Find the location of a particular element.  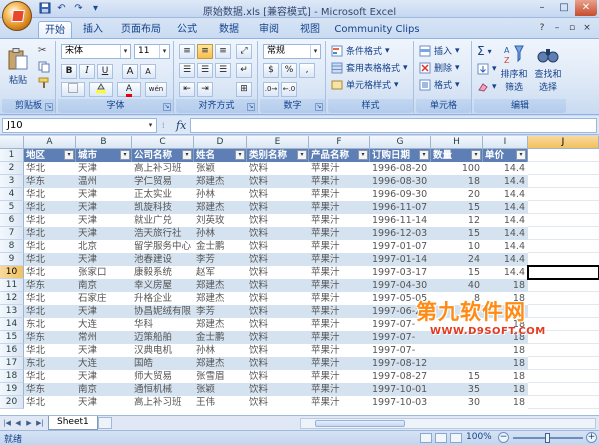

table-cell: 10 is located at coordinates (457, 246).